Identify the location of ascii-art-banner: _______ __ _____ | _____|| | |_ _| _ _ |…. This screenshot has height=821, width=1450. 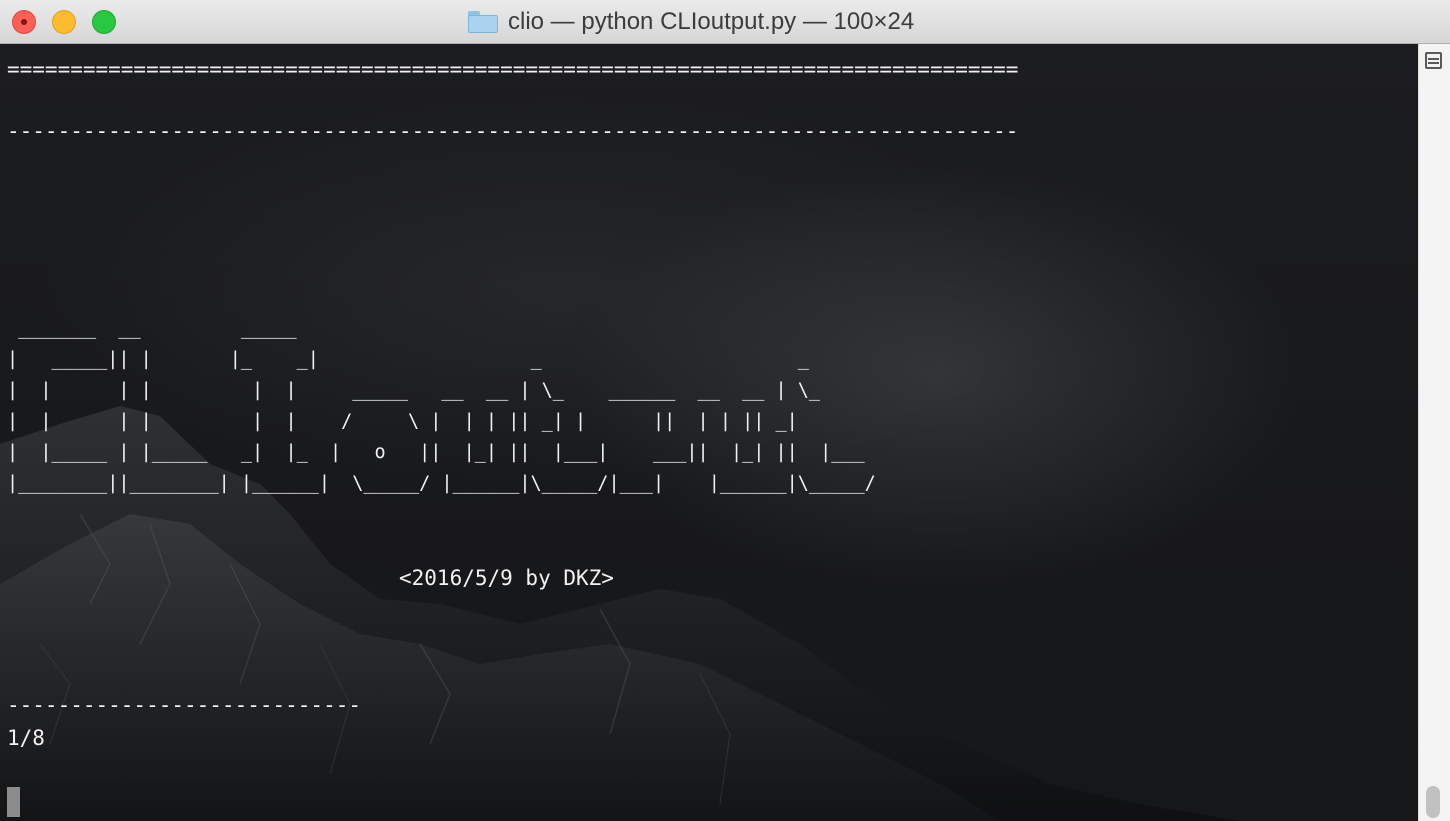
(441, 406).